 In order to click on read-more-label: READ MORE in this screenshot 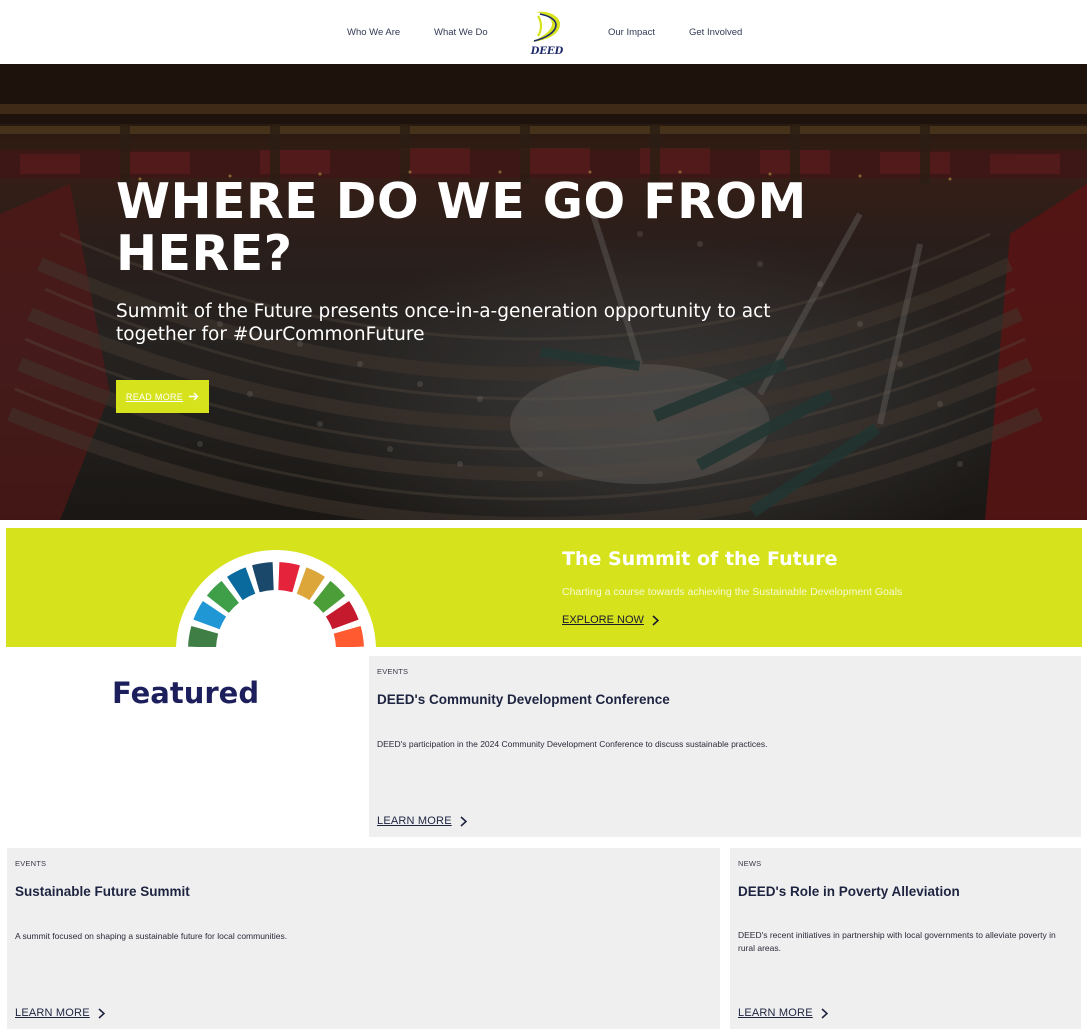, I will do `click(154, 396)`.